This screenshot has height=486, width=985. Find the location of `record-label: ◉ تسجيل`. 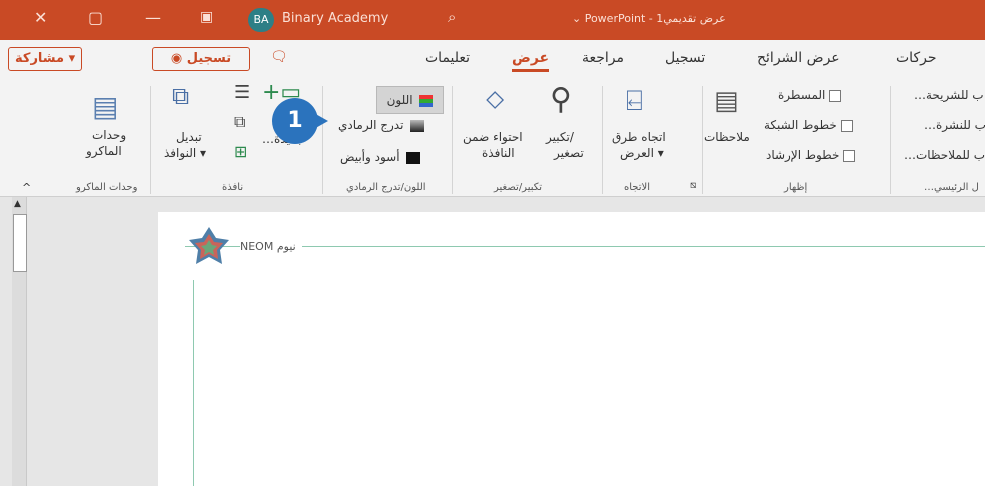

record-label: ◉ تسجيل is located at coordinates (201, 58).